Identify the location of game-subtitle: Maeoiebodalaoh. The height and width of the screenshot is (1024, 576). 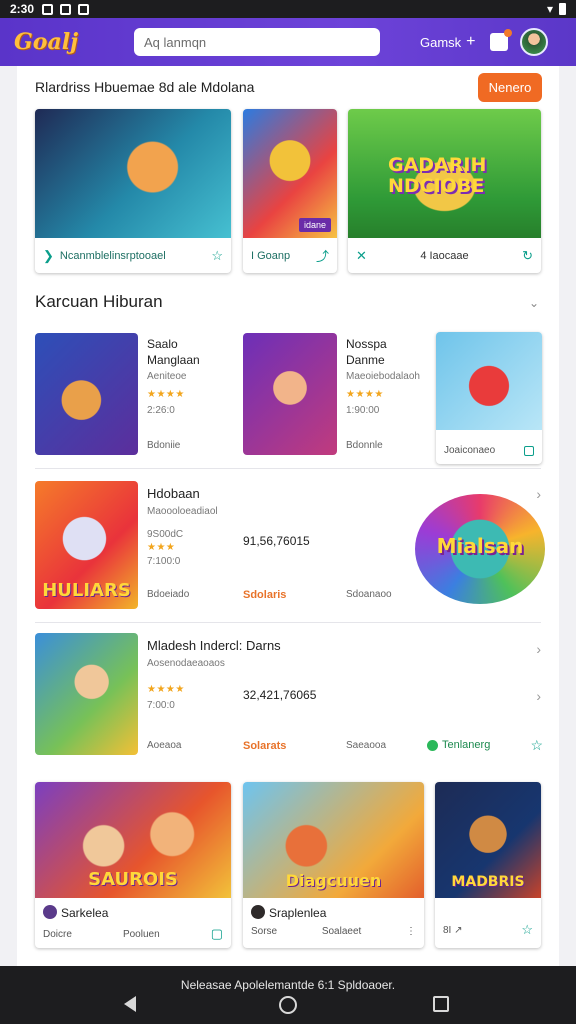
(383, 376).